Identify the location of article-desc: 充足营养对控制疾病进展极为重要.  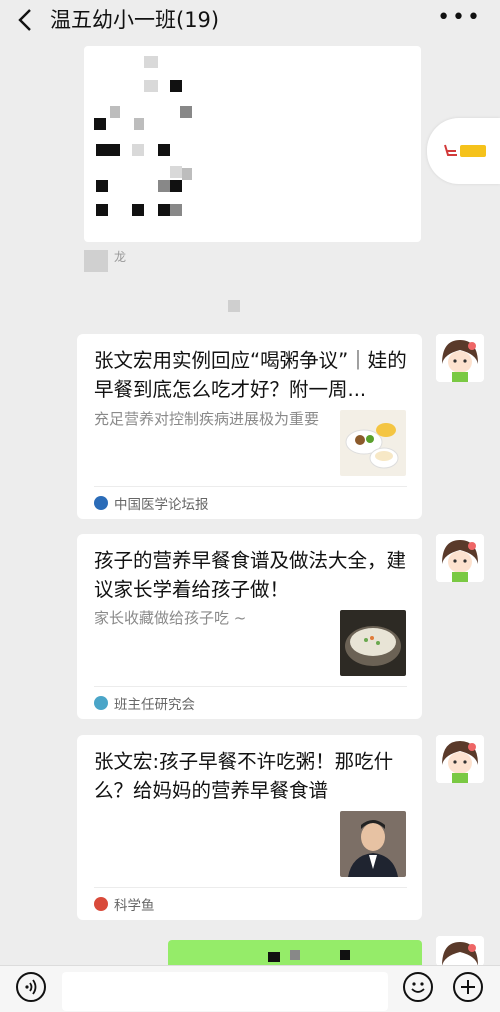
(207, 419).